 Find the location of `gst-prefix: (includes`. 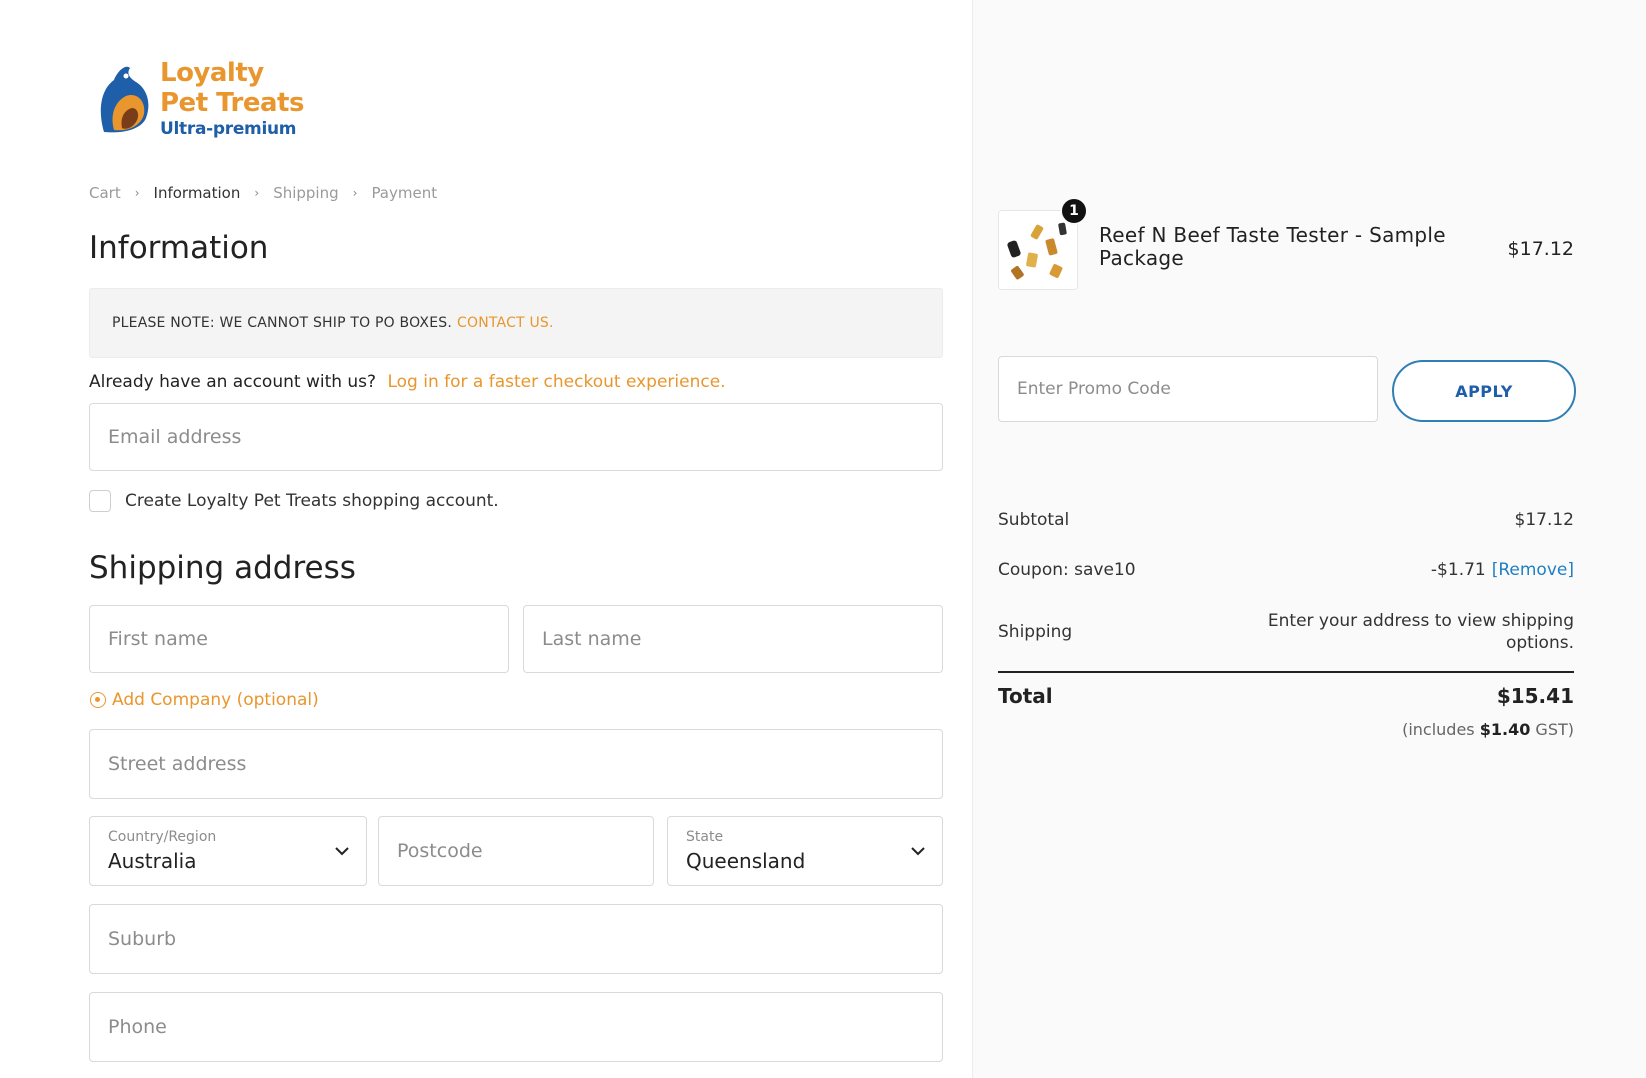

gst-prefix: (includes is located at coordinates (1438, 729).